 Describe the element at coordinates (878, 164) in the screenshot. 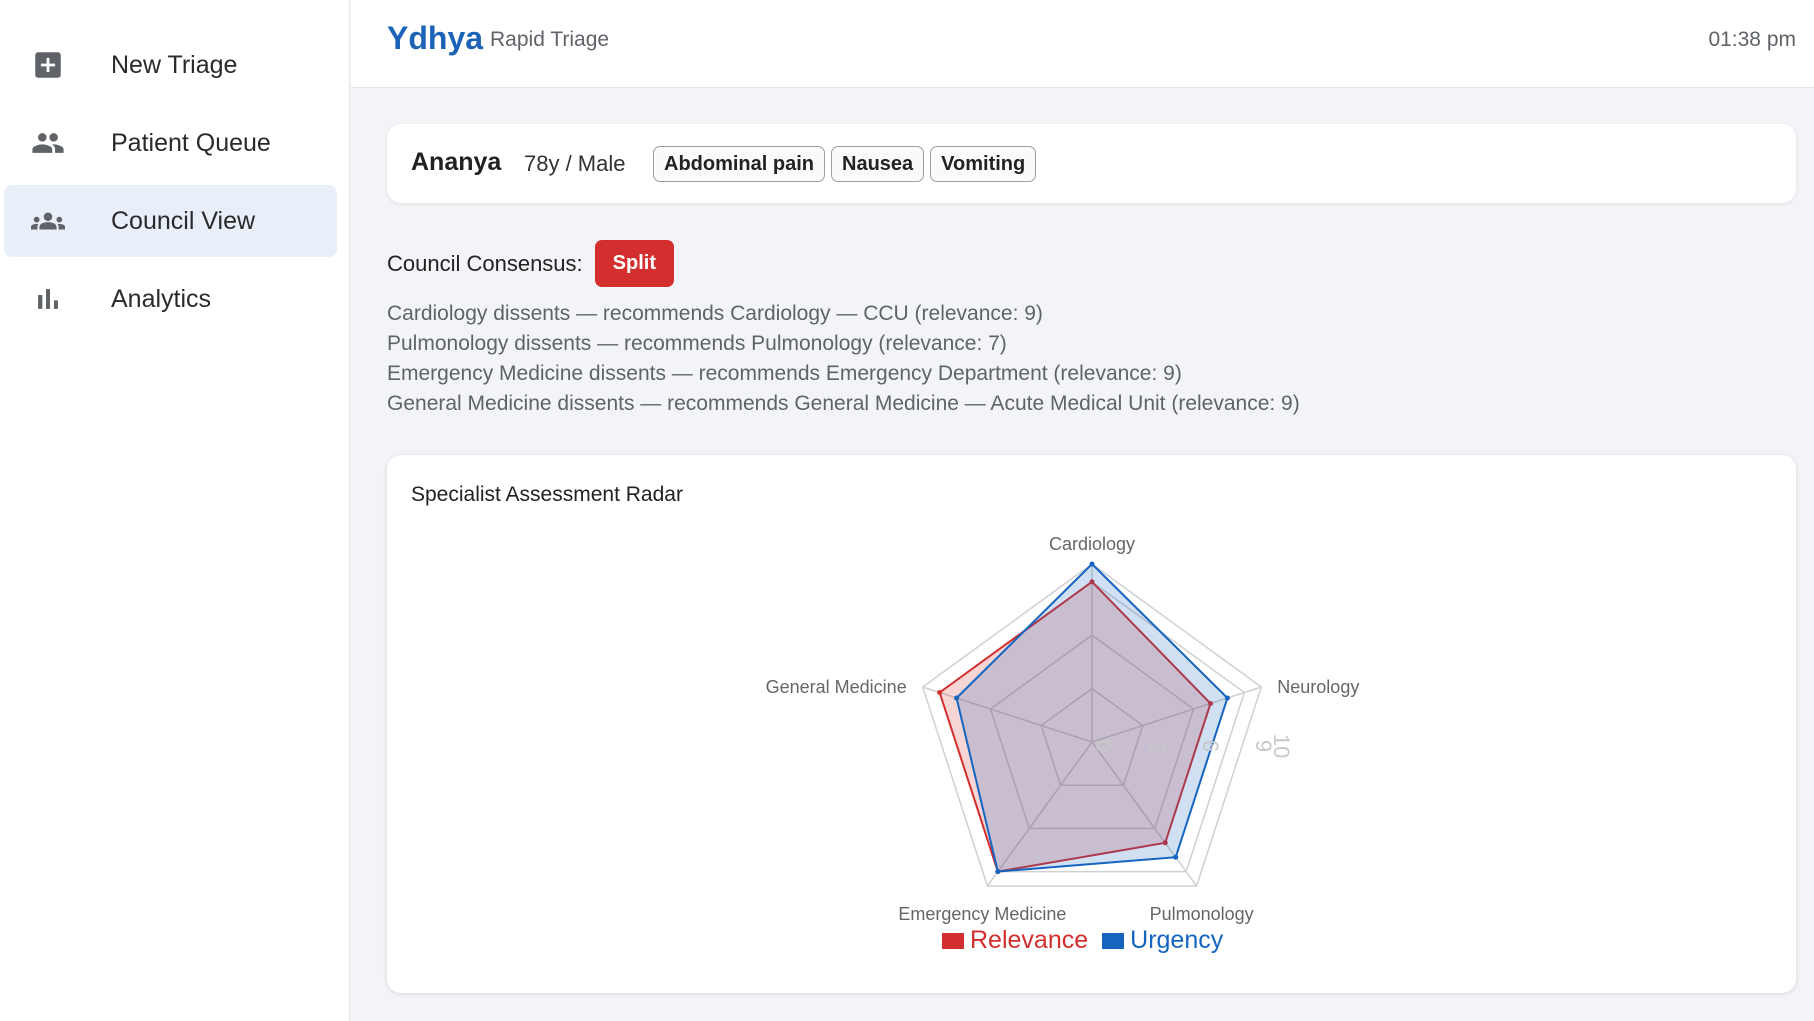

I see `symptom-chip: Nausea` at that location.